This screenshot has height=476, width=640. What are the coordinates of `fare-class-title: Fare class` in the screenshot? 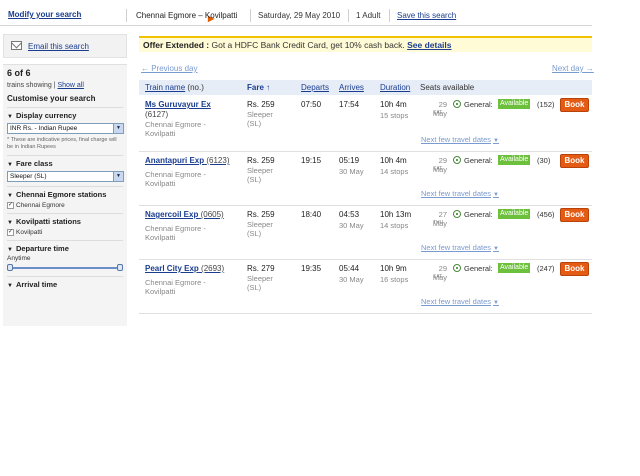 It's located at (34, 163).